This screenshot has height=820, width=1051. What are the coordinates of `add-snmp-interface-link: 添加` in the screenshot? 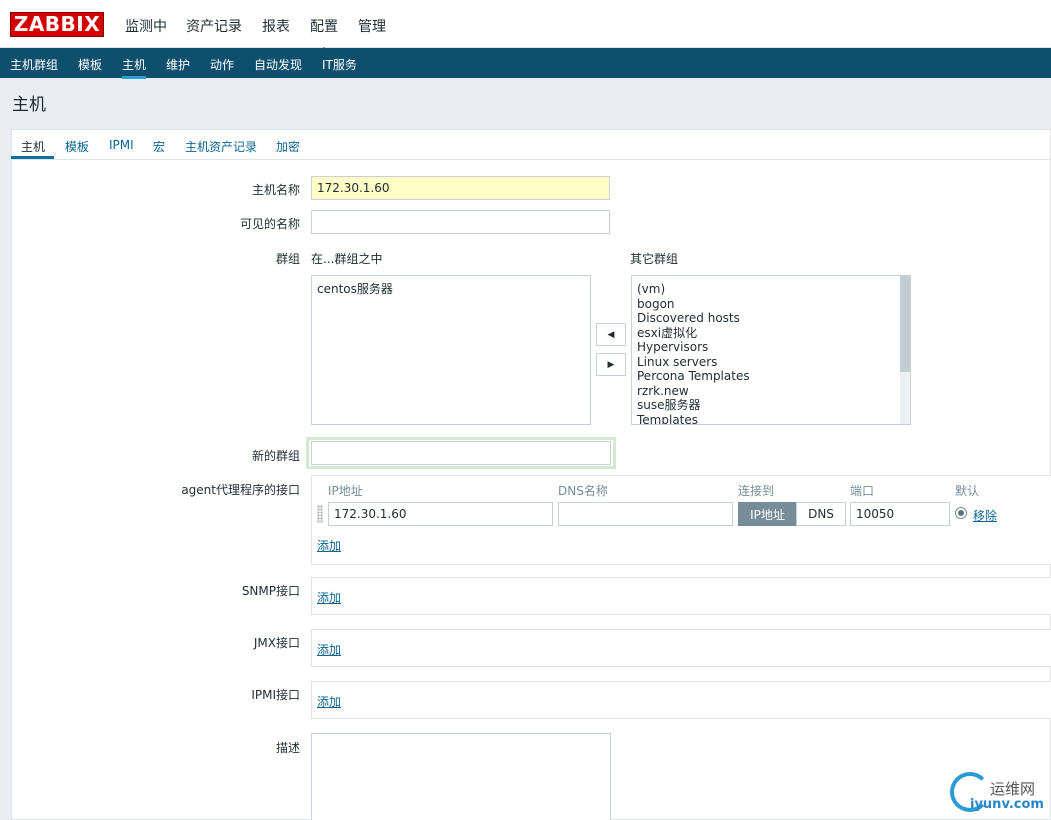 It's located at (329, 597).